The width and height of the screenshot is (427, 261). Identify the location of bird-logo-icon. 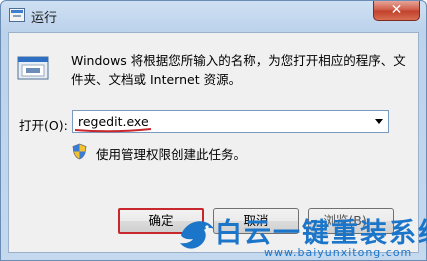
(197, 235).